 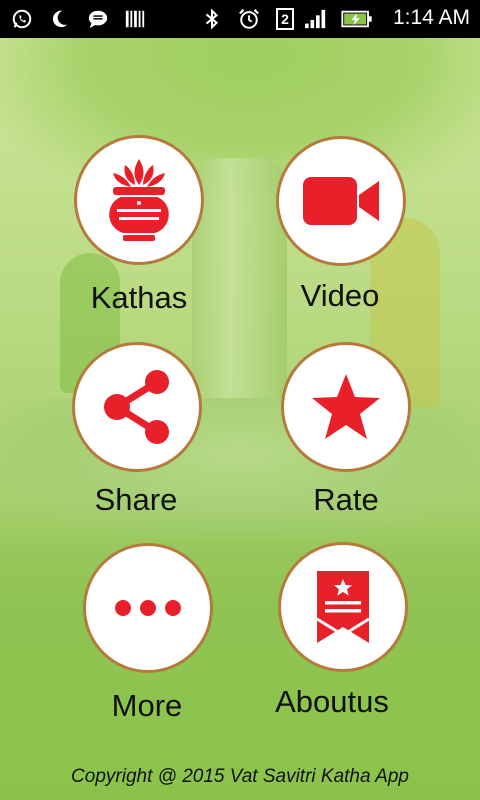 I want to click on aboutus-button, so click(x=343, y=607).